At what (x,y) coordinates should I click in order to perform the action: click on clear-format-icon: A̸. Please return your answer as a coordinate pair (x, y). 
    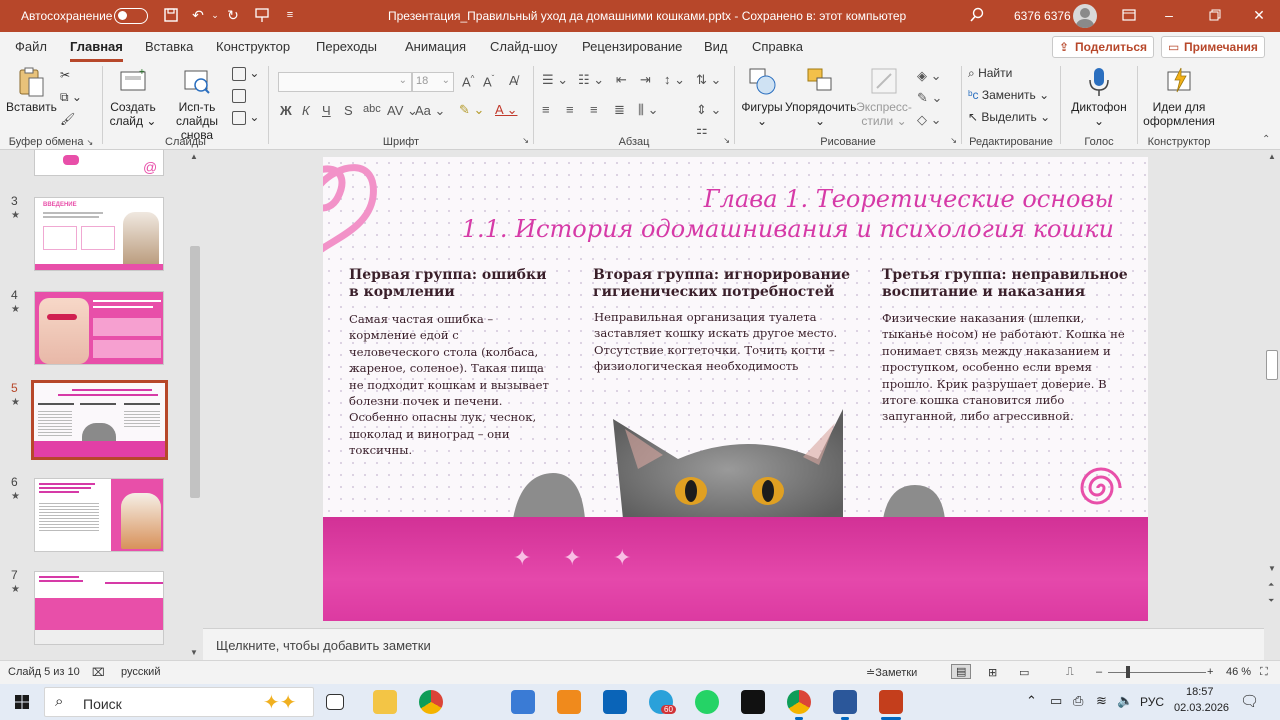
    Looking at the image, I should click on (513, 80).